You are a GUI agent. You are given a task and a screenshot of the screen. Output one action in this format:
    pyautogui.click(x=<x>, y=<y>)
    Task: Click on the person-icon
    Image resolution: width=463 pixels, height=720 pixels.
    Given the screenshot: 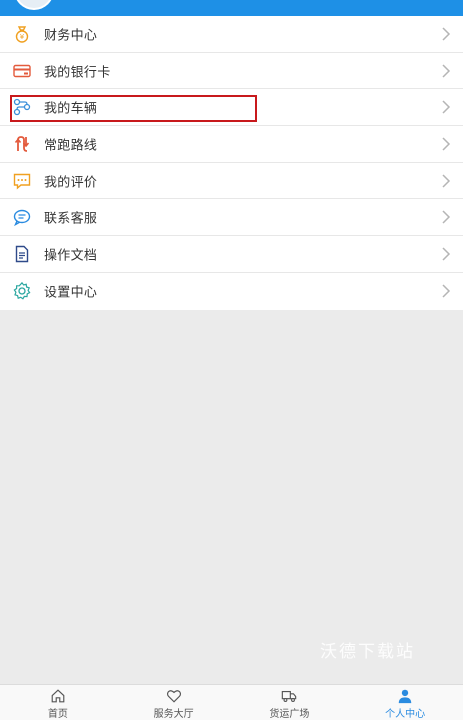 What is the action you would take?
    pyautogui.click(x=405, y=696)
    